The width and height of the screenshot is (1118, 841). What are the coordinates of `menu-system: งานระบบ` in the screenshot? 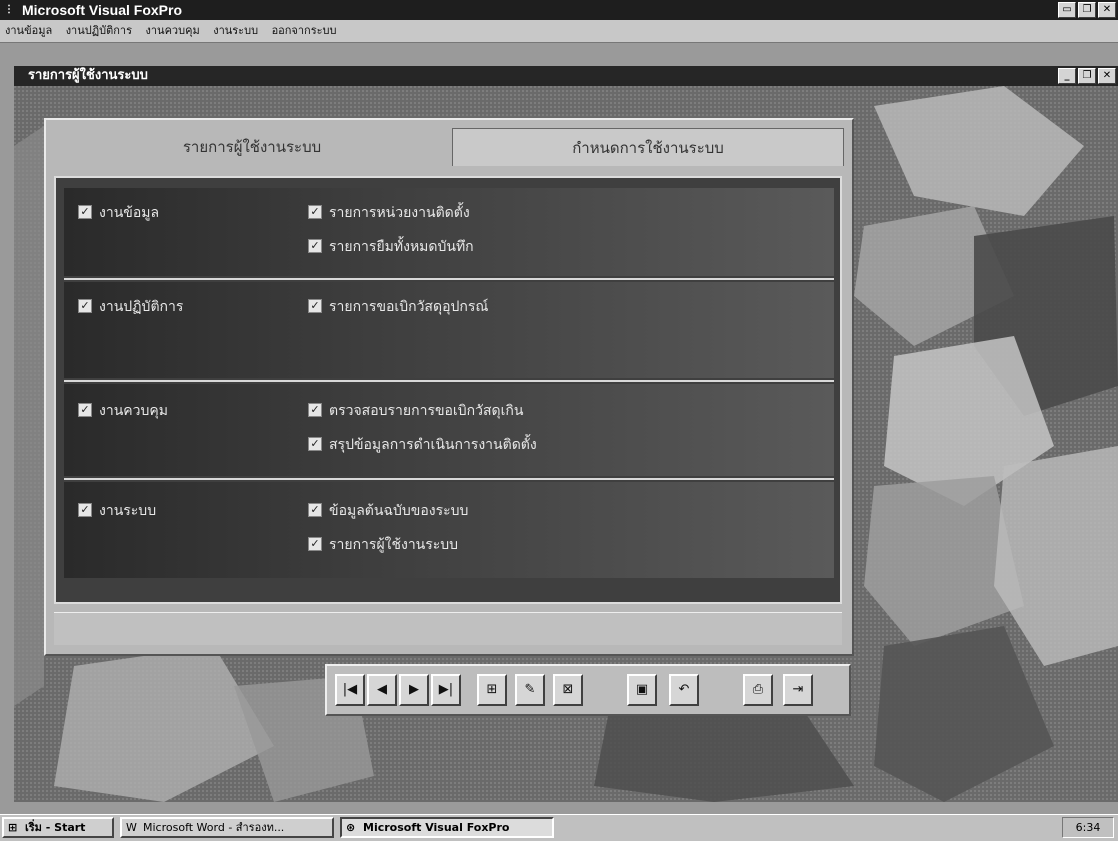 It's located at (235, 31).